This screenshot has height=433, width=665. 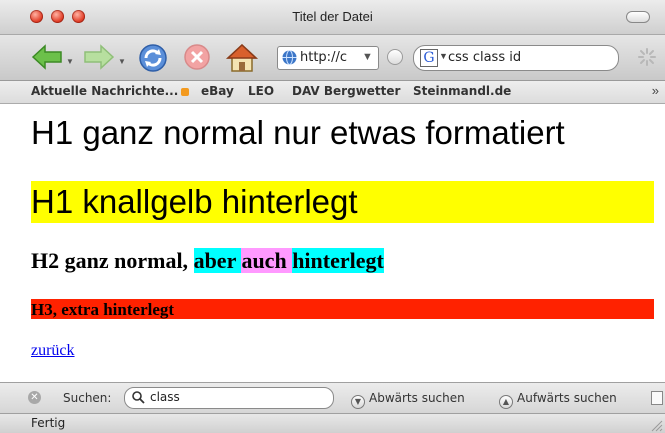 I want to click on bookmark-dav-bergwetter: DAV Bergwetter, so click(x=346, y=91).